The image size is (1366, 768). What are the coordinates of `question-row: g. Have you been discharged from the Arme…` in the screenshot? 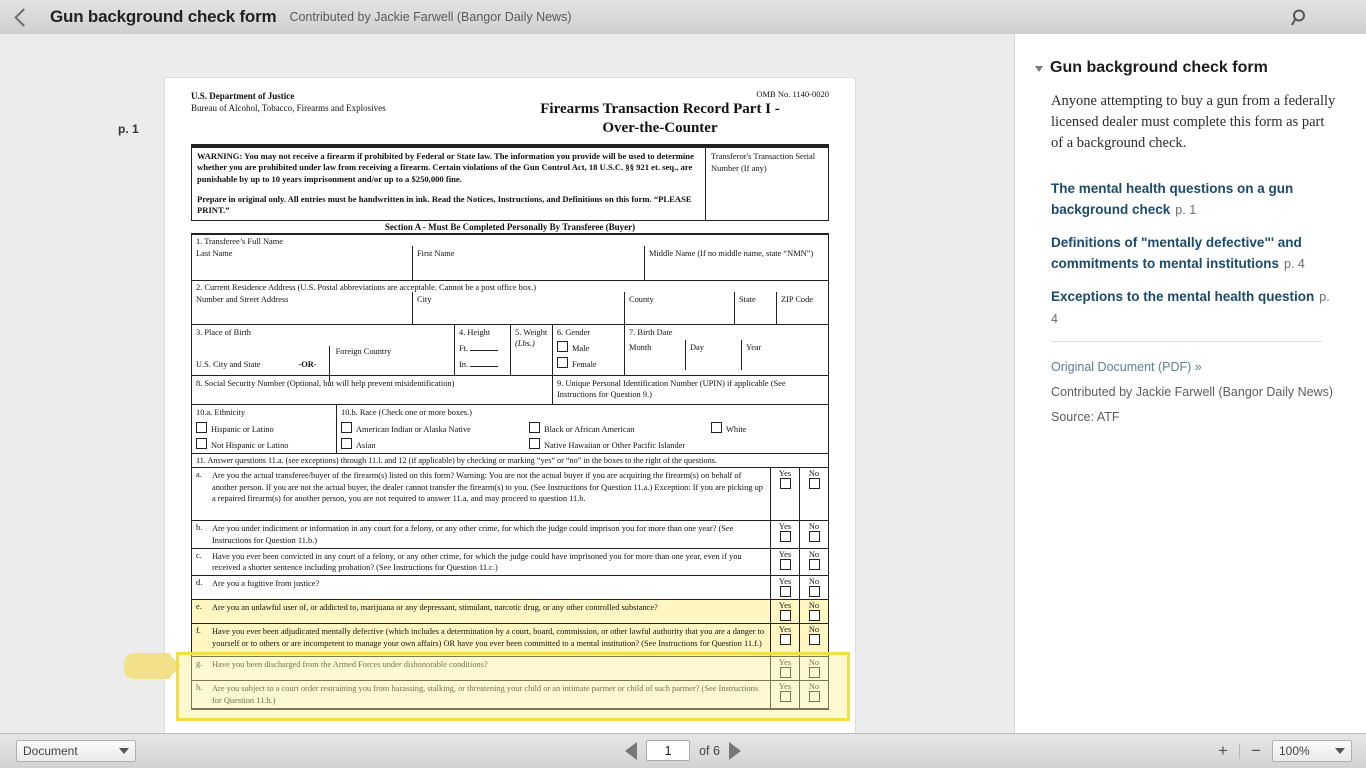 It's located at (510, 669).